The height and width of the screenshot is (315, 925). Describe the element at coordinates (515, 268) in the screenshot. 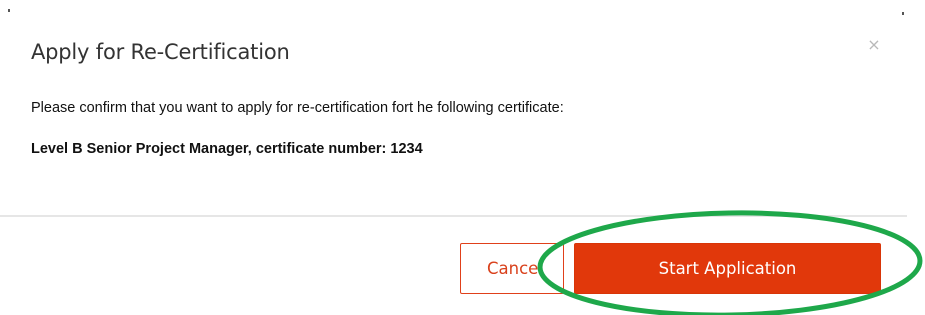

I see `cancel-button-label: Cancel` at that location.